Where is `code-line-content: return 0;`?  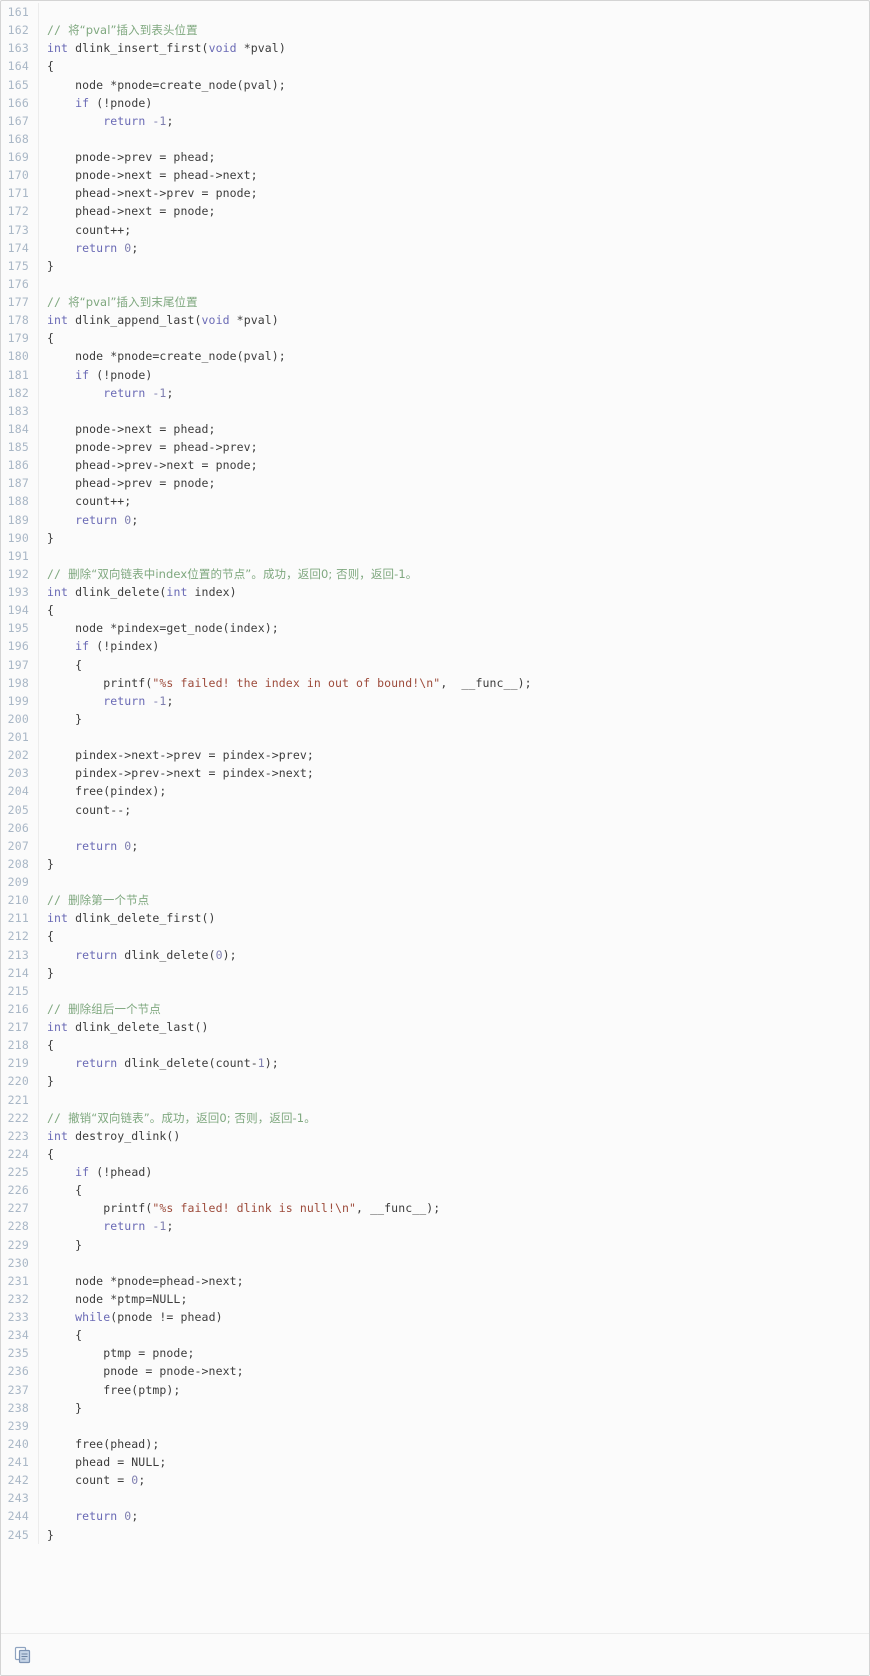
code-line-content: return 0; is located at coordinates (88, 520).